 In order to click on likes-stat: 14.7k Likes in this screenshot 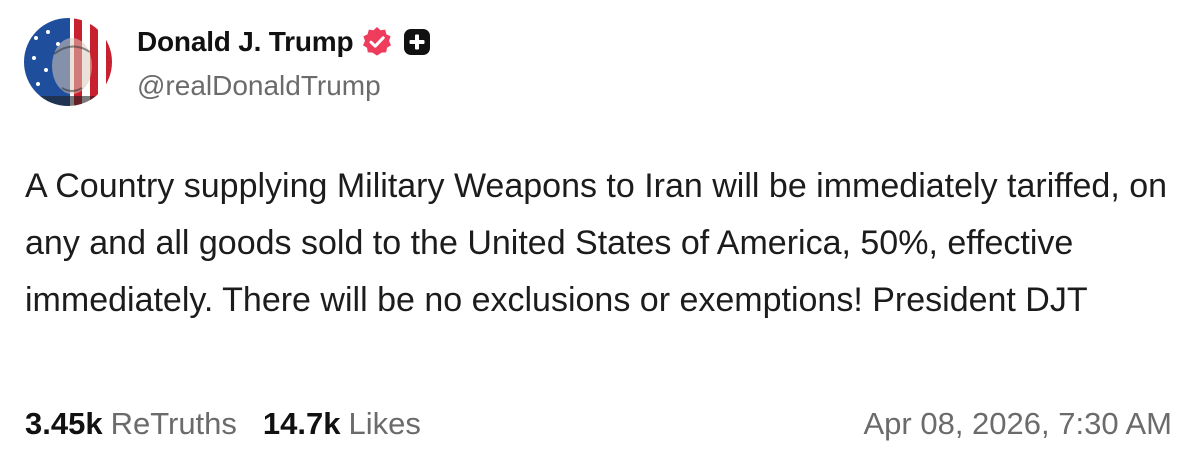, I will do `click(342, 424)`.